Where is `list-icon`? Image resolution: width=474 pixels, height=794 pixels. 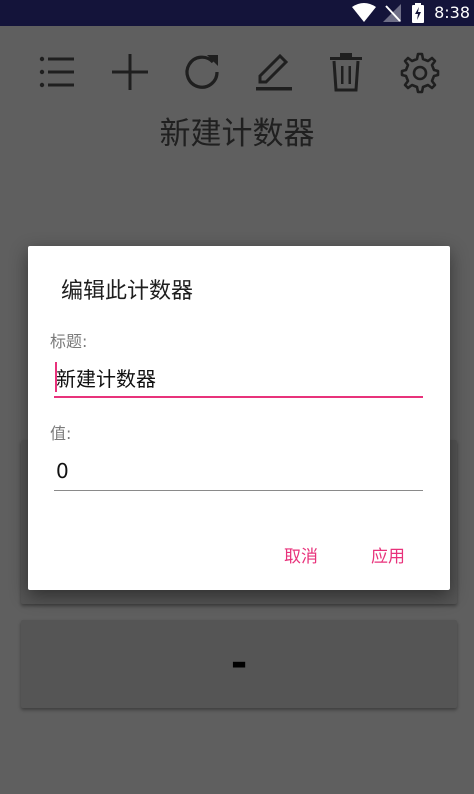 list-icon is located at coordinates (56, 72).